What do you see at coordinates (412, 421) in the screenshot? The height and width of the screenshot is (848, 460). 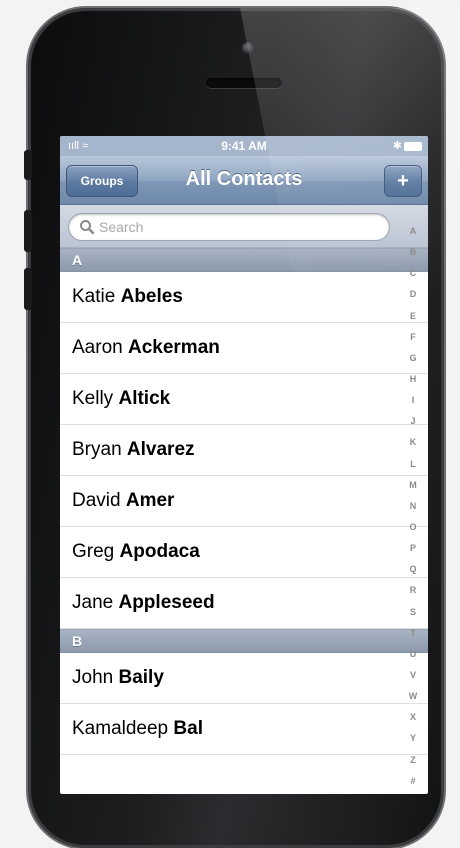 I see `index-letter: J` at bounding box center [412, 421].